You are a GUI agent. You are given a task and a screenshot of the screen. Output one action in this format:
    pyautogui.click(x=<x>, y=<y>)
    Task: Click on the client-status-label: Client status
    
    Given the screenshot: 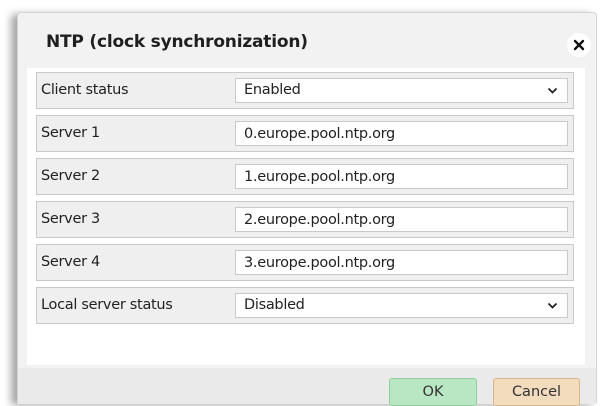 What is the action you would take?
    pyautogui.click(x=85, y=90)
    